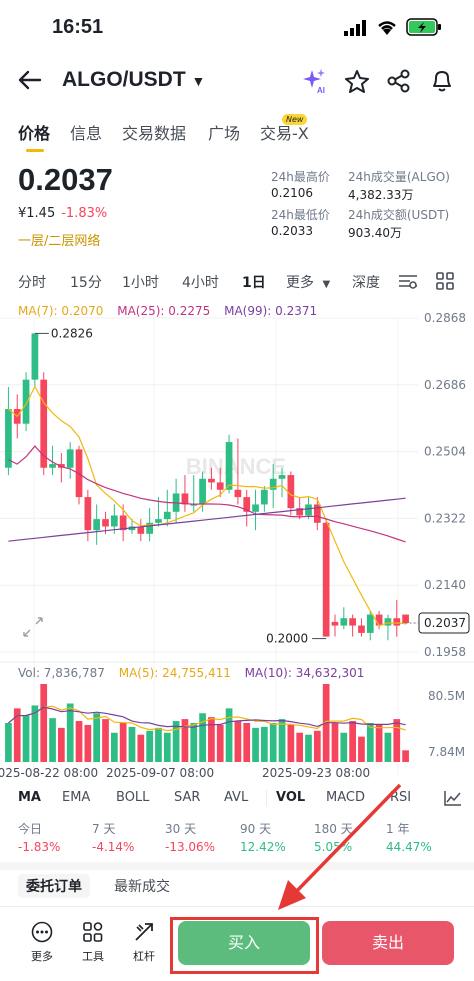 The height and width of the screenshot is (981, 474). What do you see at coordinates (388, 943) in the screenshot?
I see `sell-button: 卖出` at bounding box center [388, 943].